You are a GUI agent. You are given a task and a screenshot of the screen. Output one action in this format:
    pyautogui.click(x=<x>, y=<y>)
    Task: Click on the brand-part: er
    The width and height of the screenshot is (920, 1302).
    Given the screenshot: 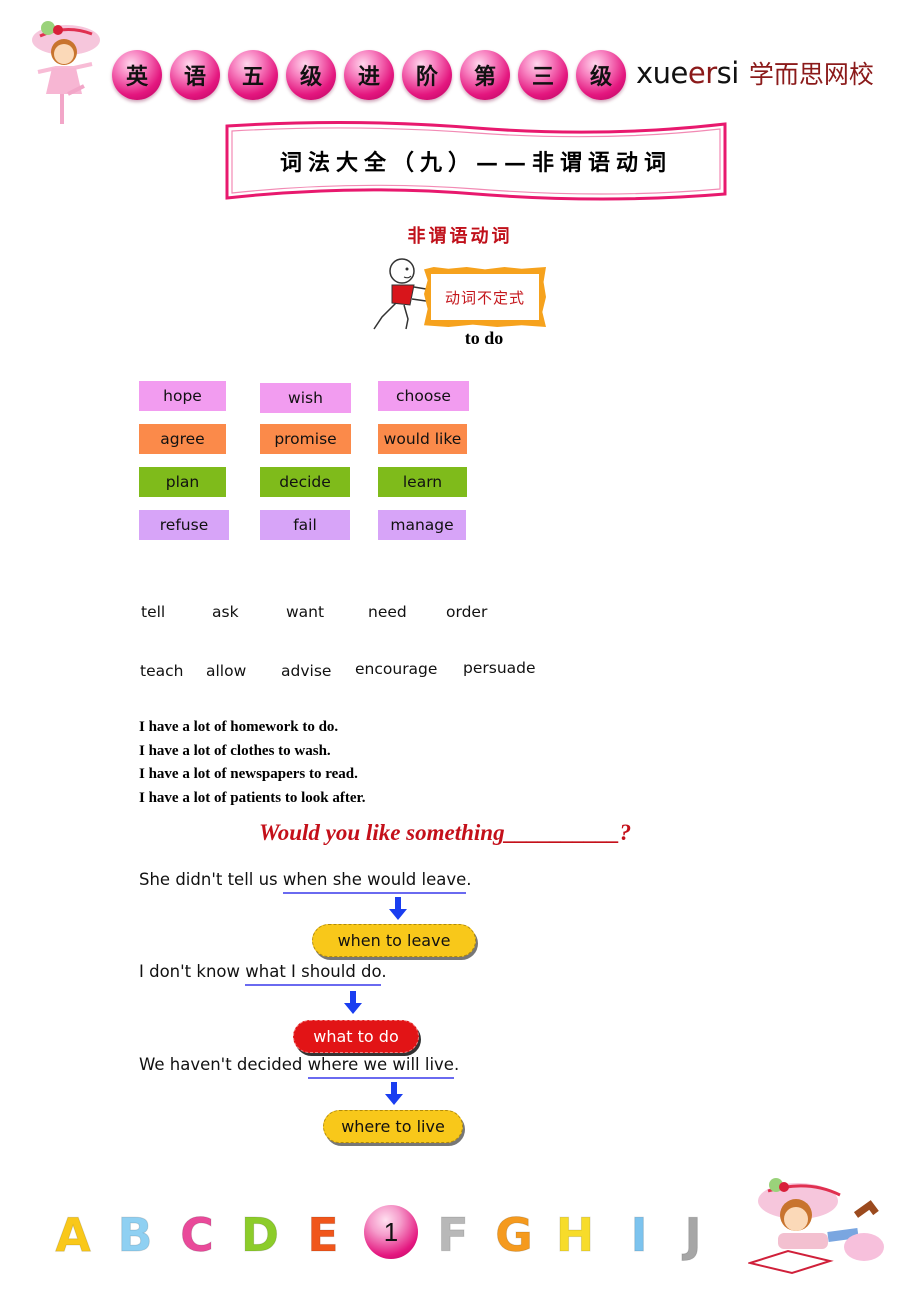 What is the action you would take?
    pyautogui.click(x=702, y=73)
    